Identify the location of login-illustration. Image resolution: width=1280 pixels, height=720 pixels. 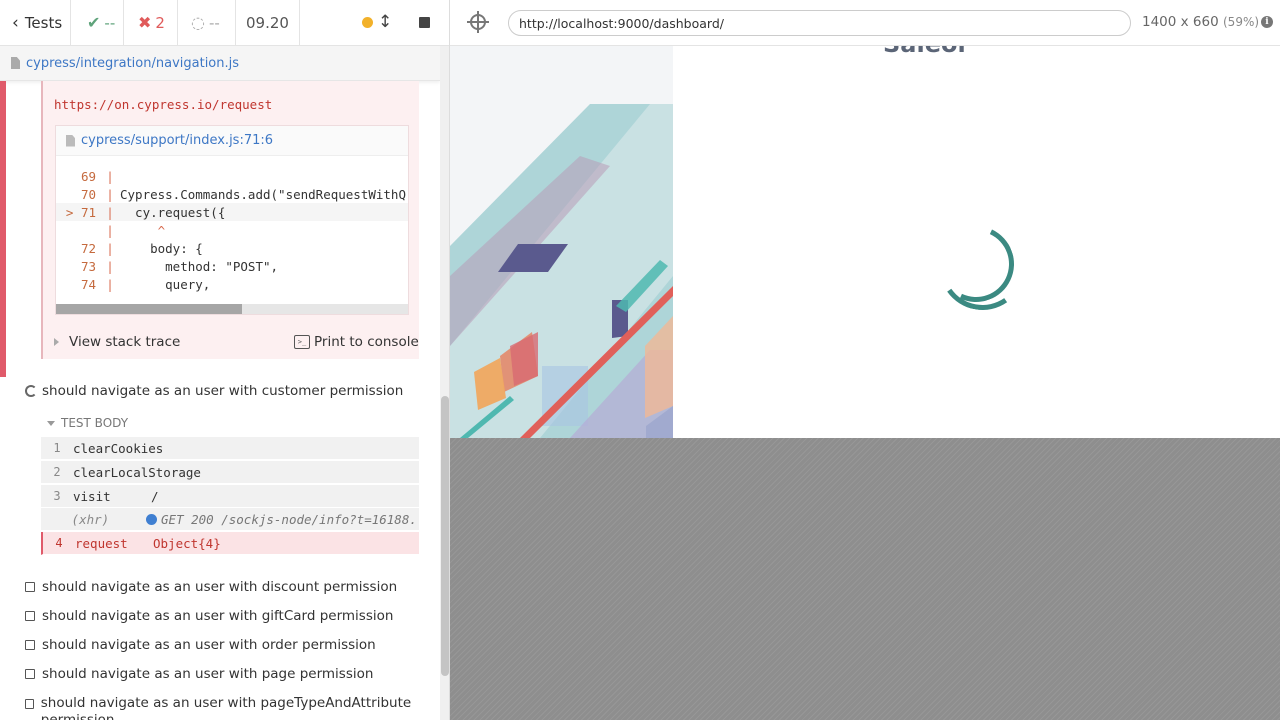
(561, 242).